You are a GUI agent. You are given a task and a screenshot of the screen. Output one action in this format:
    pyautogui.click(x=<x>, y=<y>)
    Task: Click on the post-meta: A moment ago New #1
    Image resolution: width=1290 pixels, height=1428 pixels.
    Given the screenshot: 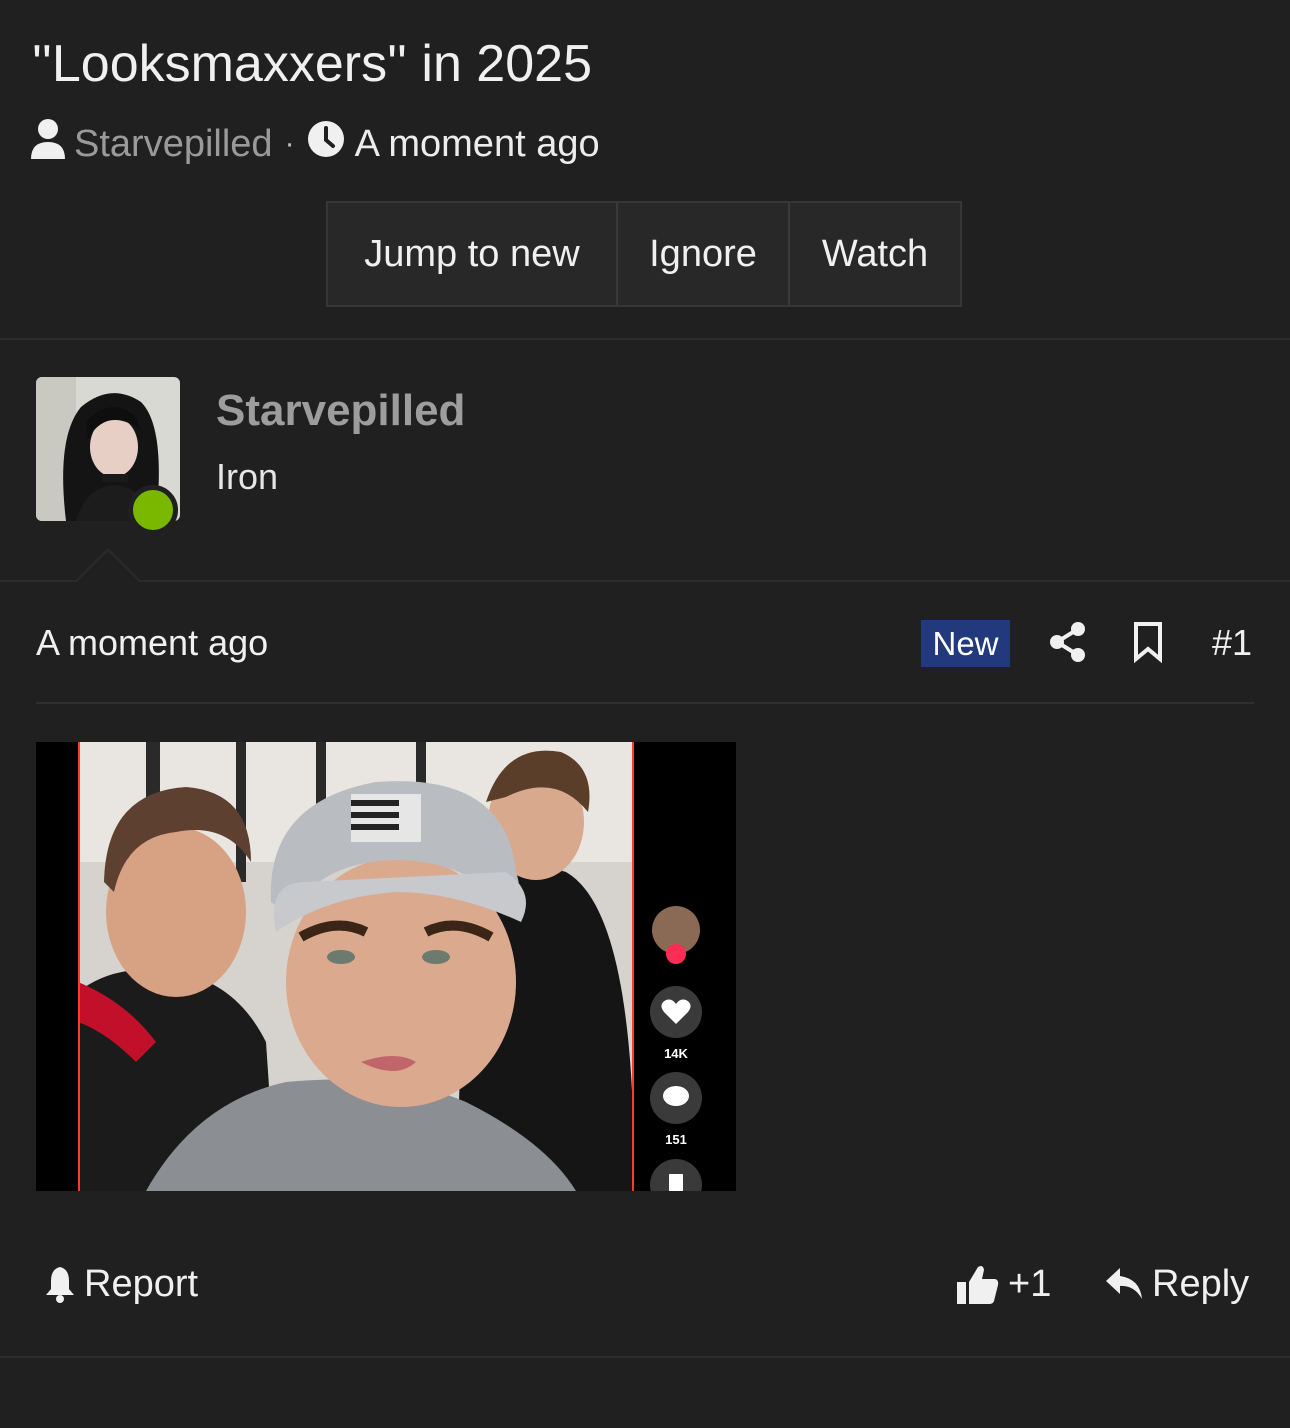 What is the action you would take?
    pyautogui.click(x=645, y=661)
    